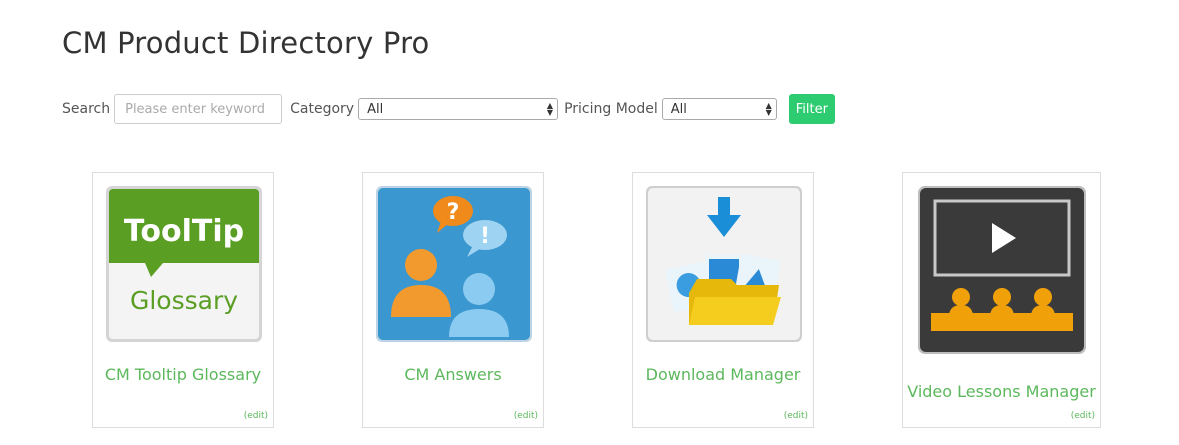 This screenshot has width=1179, height=445. I want to click on filter-button: Filter, so click(811, 109).